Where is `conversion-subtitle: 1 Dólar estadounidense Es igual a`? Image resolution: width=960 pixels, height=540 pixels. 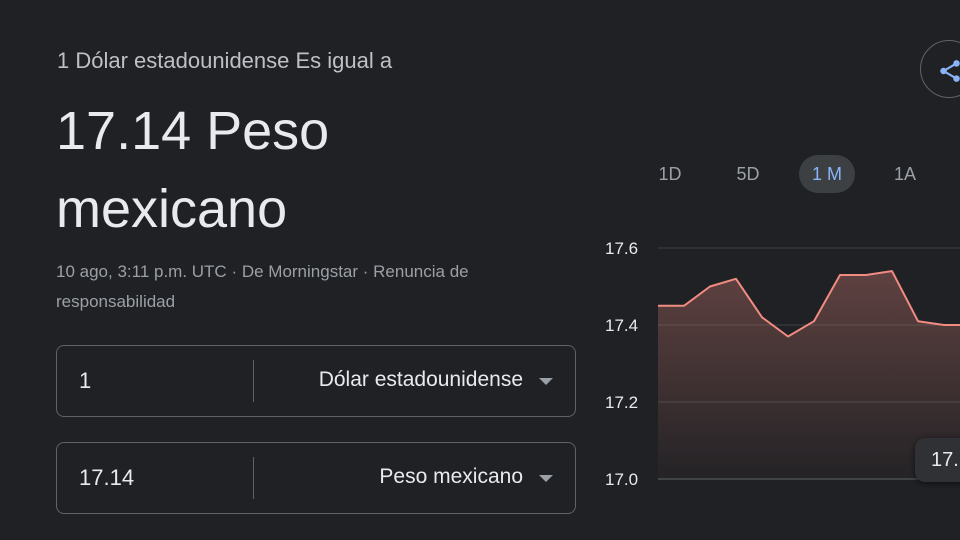
conversion-subtitle: 1 Dólar estadounidense Es igual a is located at coordinates (225, 60).